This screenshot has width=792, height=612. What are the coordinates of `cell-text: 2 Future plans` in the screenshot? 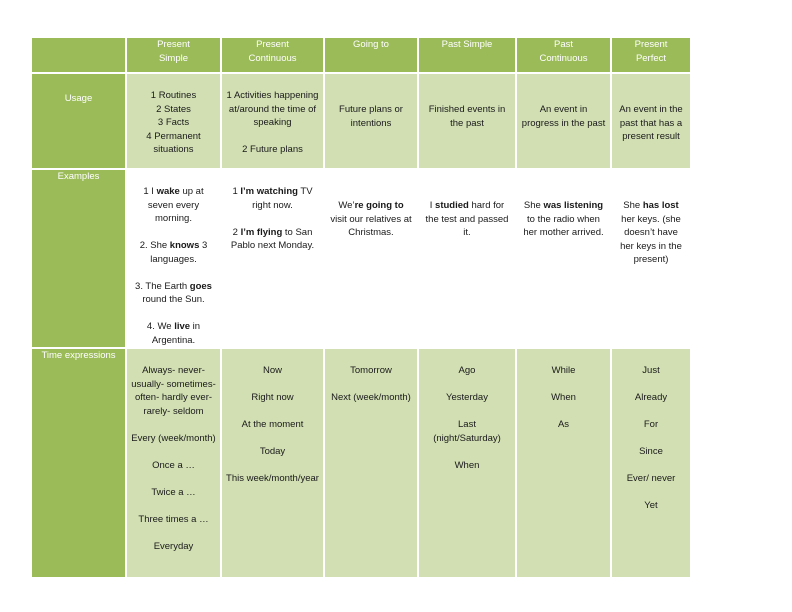 It's located at (272, 149).